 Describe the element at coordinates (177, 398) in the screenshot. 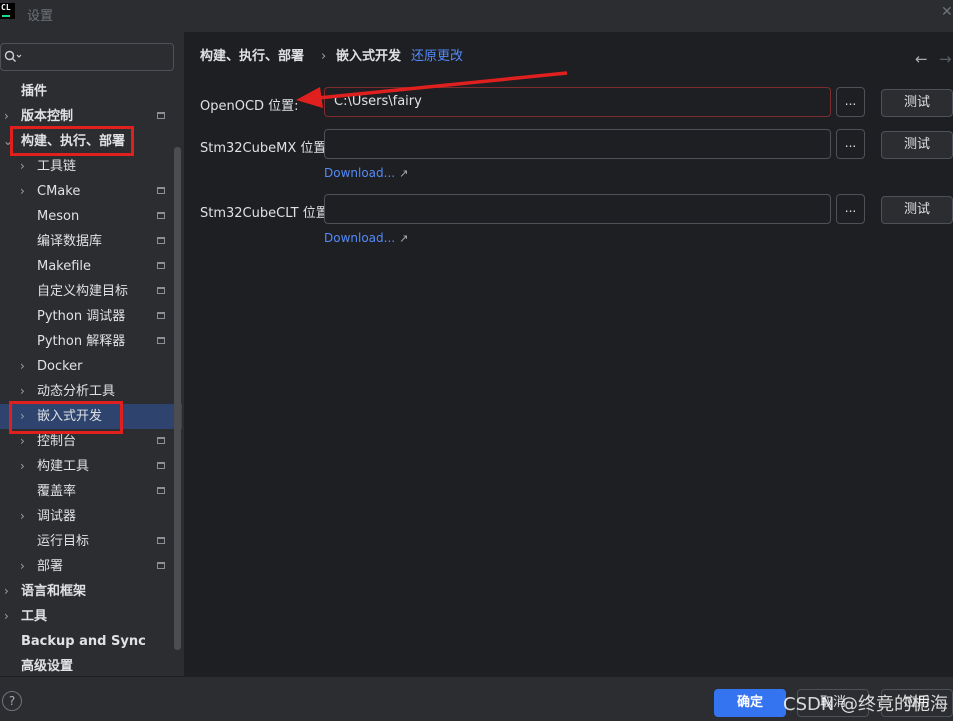

I see `sidebar-scrollbar` at that location.